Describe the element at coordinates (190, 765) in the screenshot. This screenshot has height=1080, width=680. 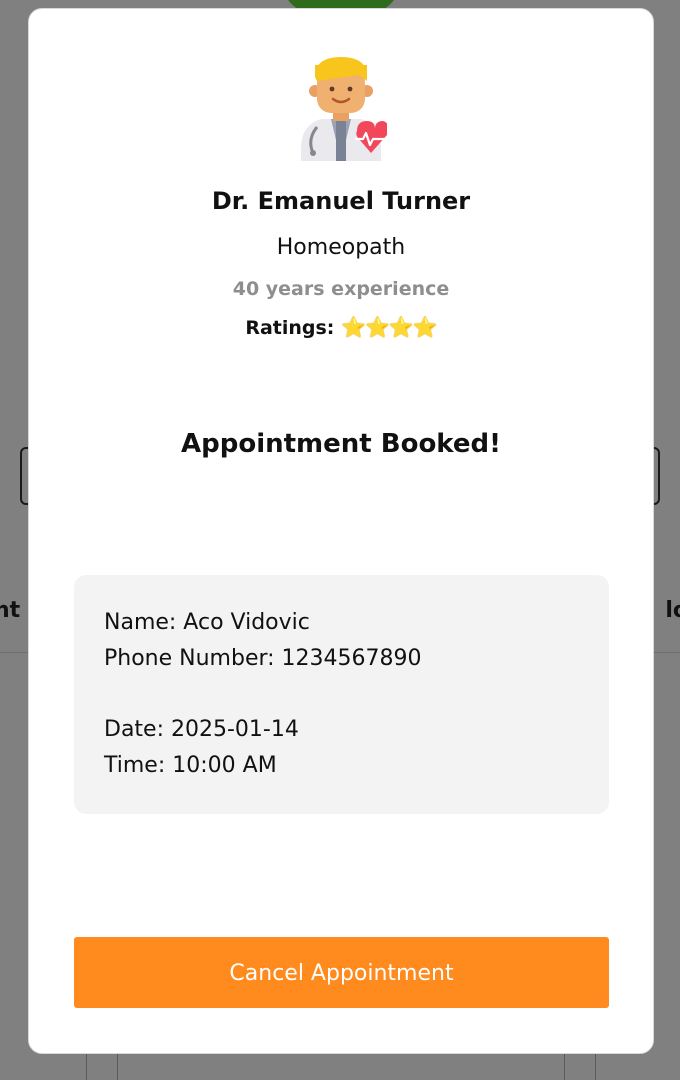
I see `appointment-time: Time: 10:00 AM` at that location.